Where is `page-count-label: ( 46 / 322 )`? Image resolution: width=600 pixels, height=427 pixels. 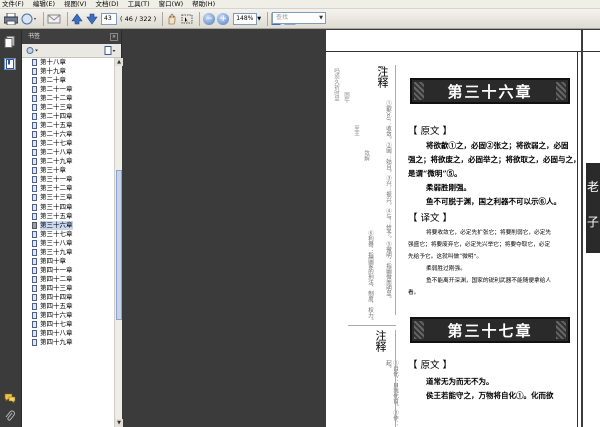
page-count-label: ( 46 / 322 ) is located at coordinates (138, 18).